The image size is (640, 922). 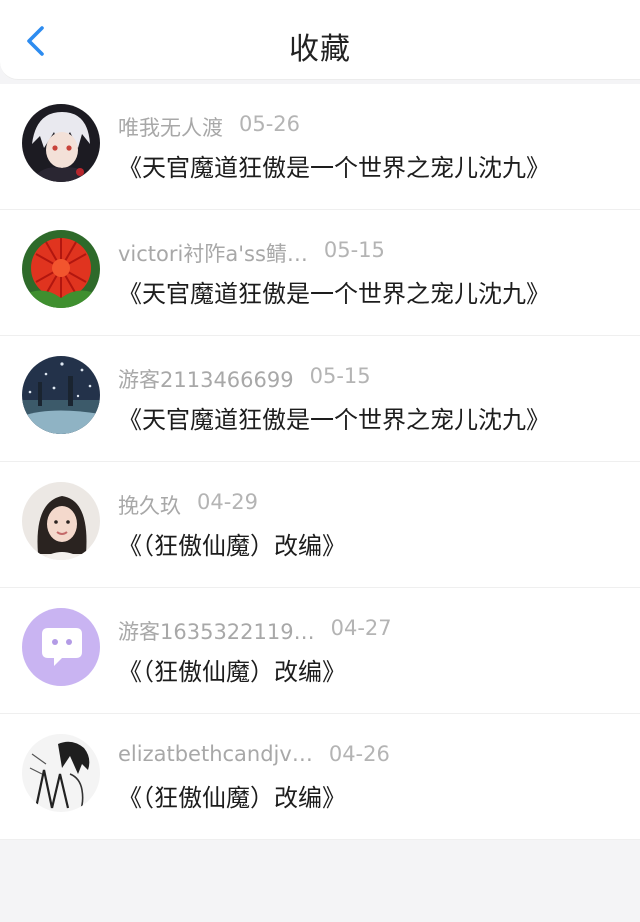 I want to click on item-meta: elizatbethcandjv… 04-26, so click(x=254, y=756).